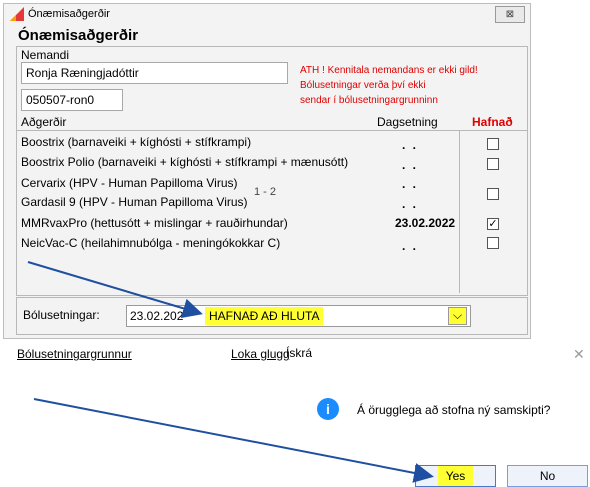  Describe the element at coordinates (115, 290) in the screenshot. I see `arrow-to-status-icon` at that location.